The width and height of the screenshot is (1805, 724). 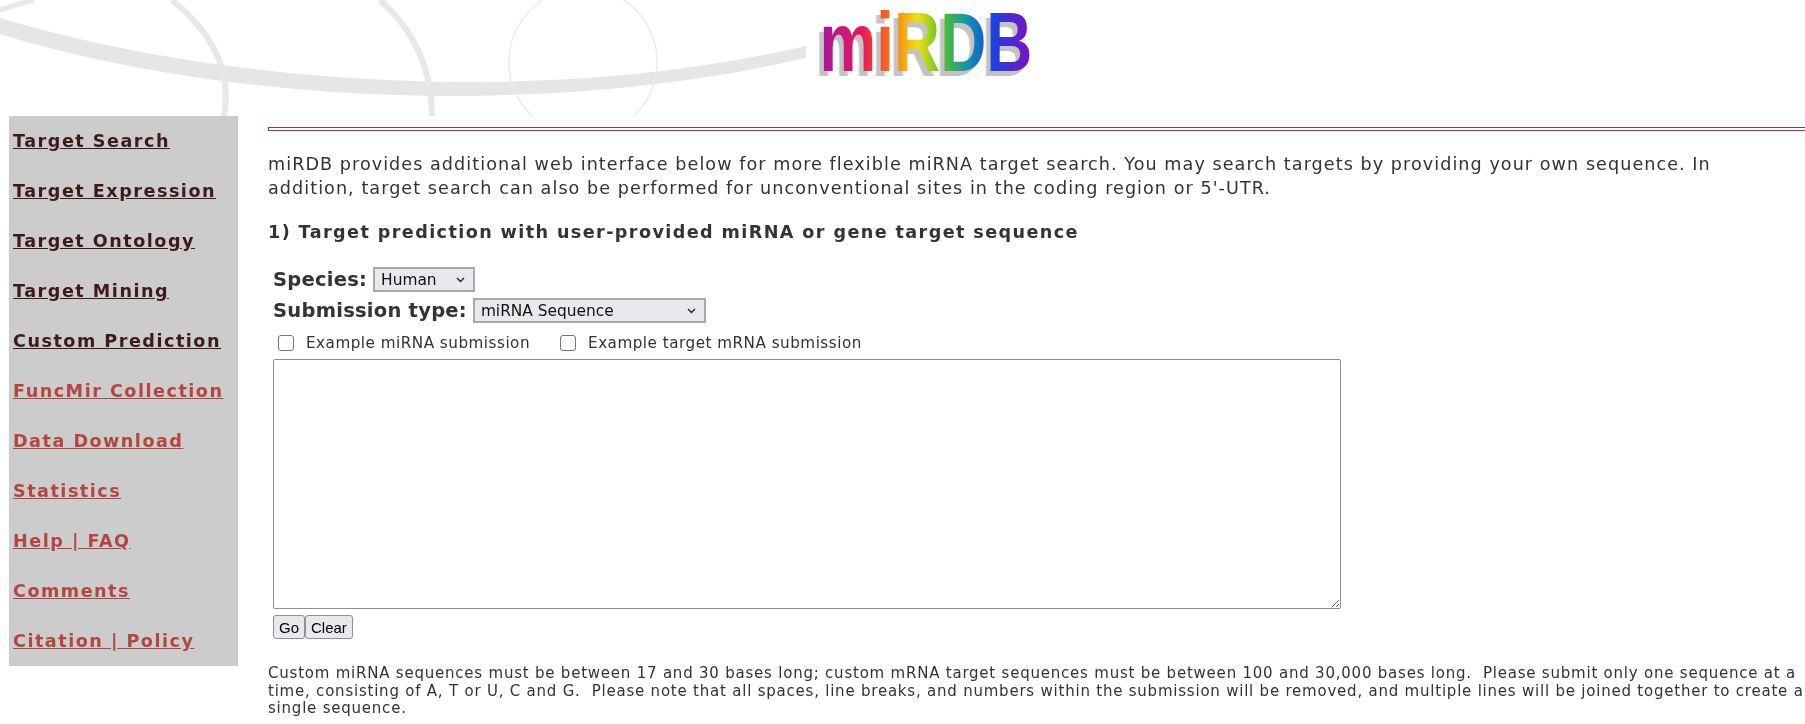 I want to click on nav-link: Custom Prediction, so click(x=117, y=341).